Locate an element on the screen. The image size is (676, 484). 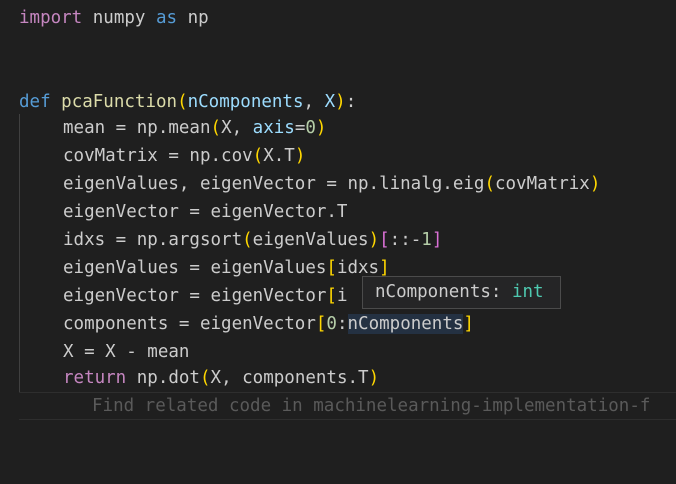
def-keyword: def is located at coordinates (35, 102).